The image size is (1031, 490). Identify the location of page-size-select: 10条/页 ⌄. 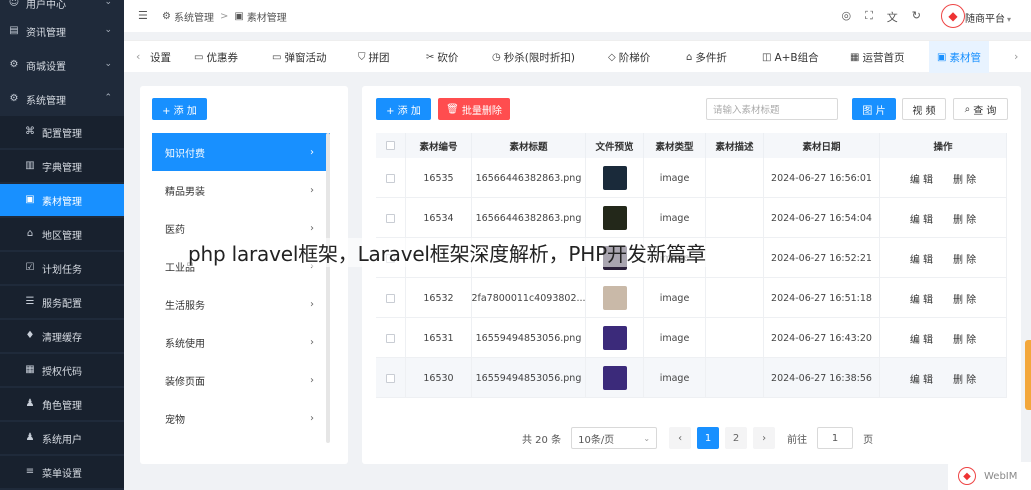
(614, 438).